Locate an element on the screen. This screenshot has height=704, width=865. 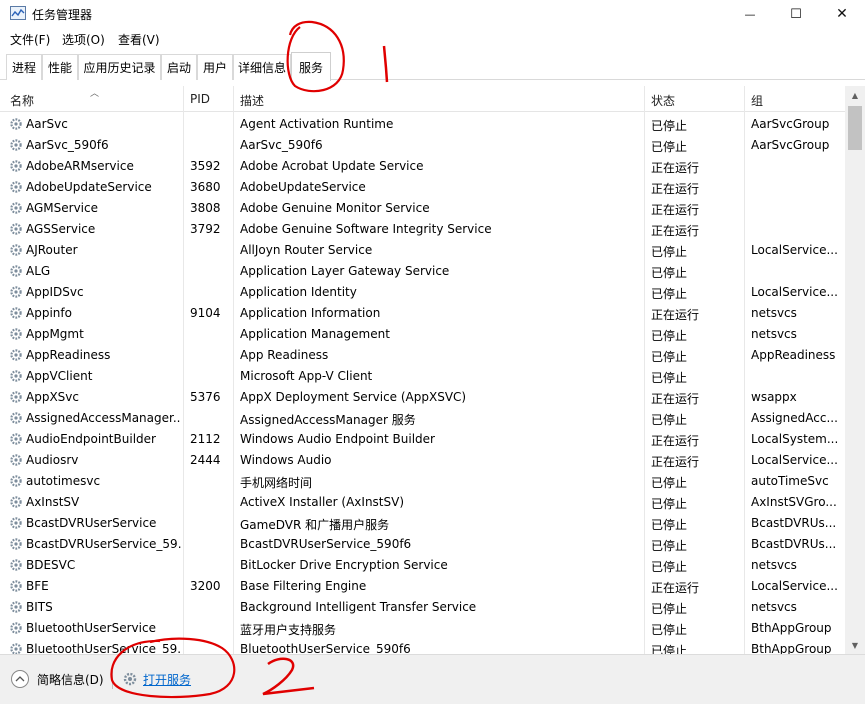
maximize-button: ☐ is located at coordinates (796, 14).